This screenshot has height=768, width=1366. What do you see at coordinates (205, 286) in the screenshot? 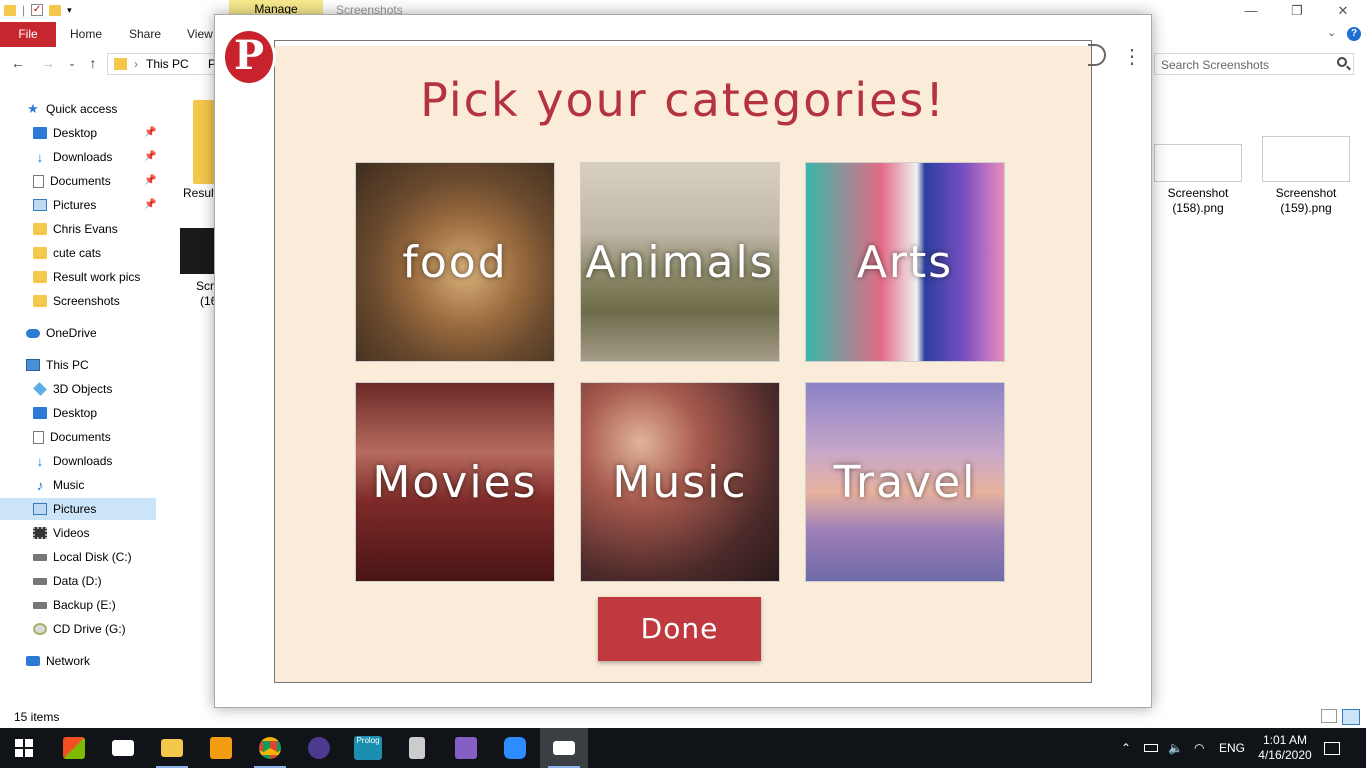
I see `file-label: Scre` at bounding box center [205, 286].